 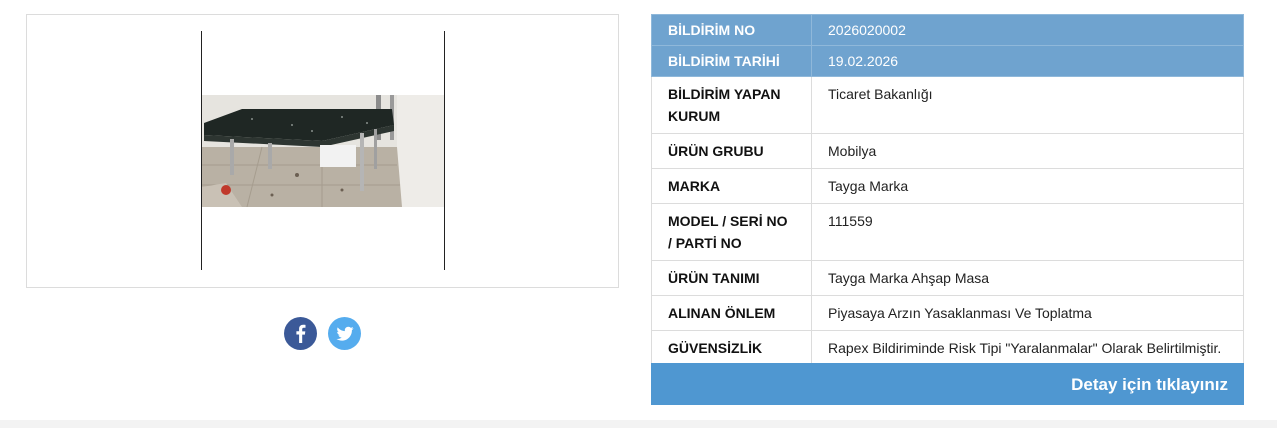 I want to click on table-row: BİLDİRİM TARİHİ 19.02.2026, so click(x=947, y=61).